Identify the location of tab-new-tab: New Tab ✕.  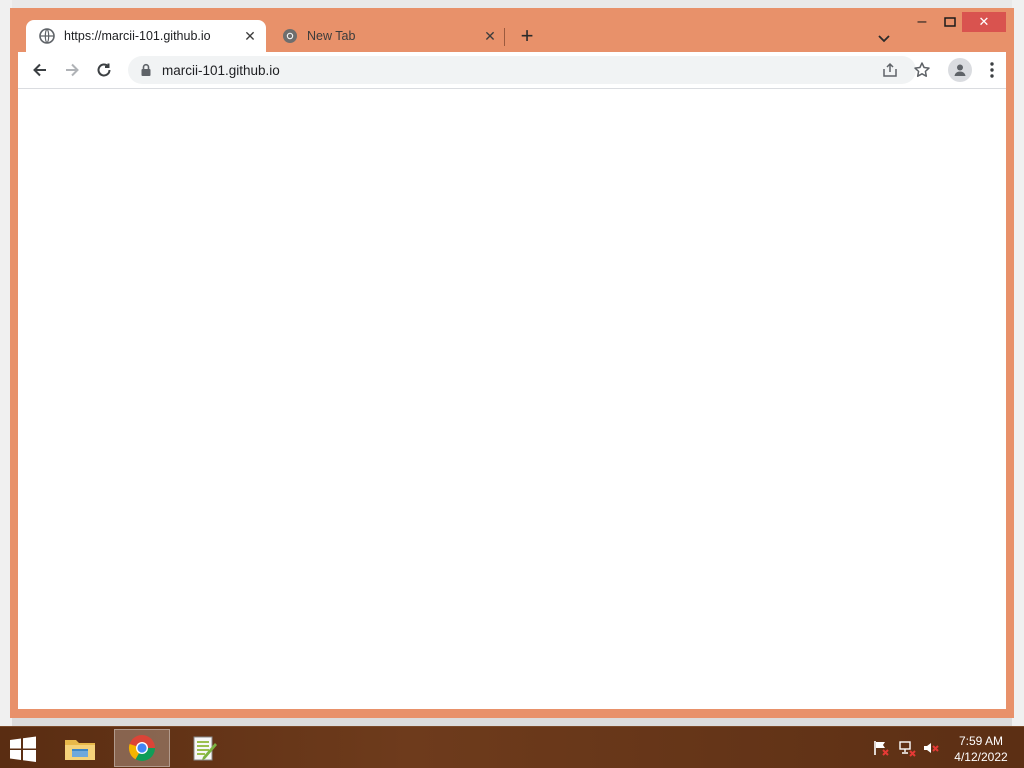
(390, 36).